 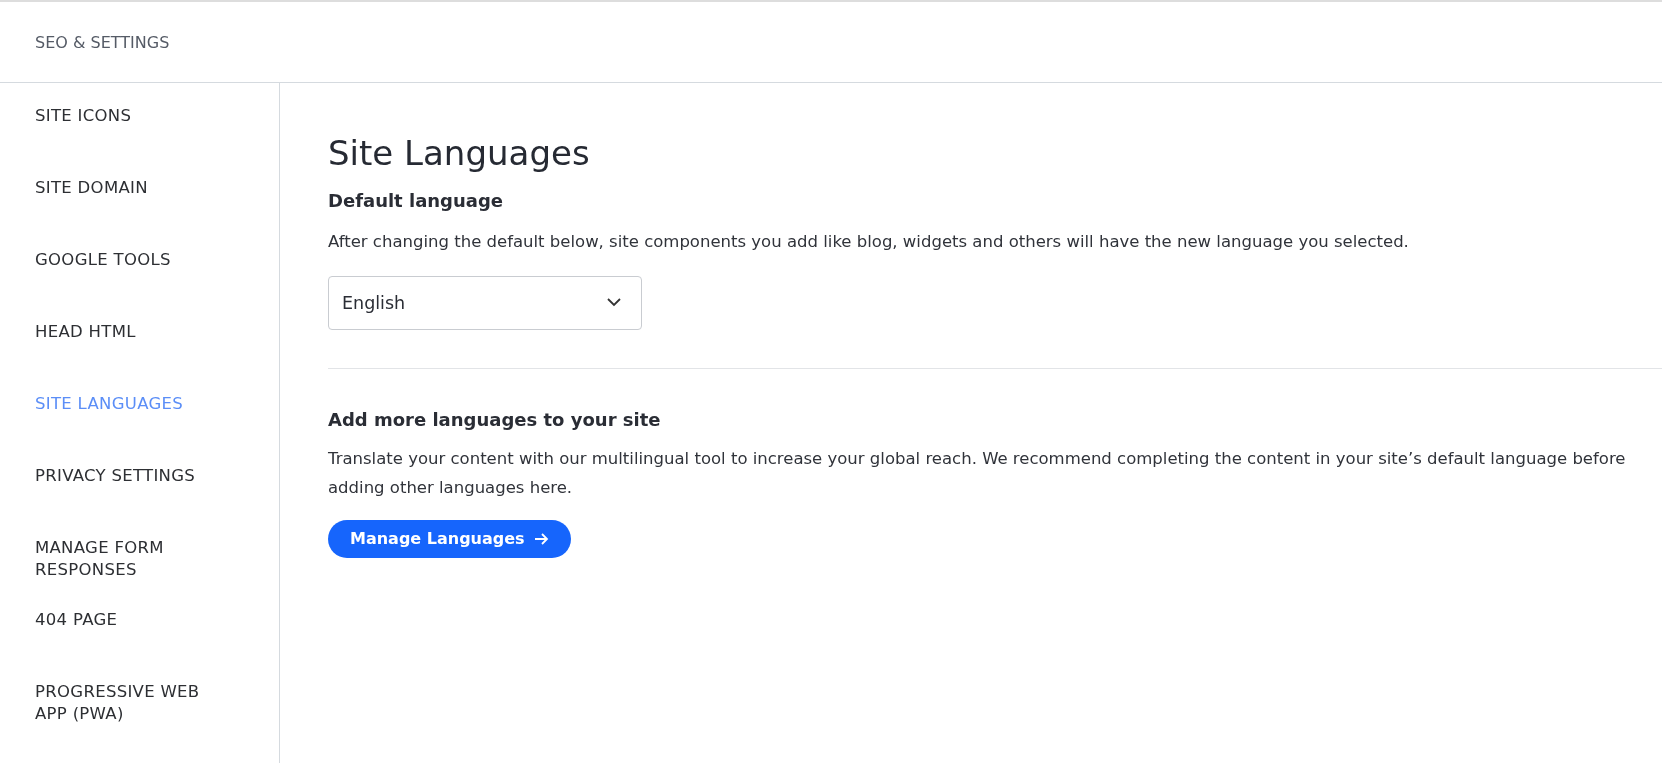 What do you see at coordinates (416, 200) in the screenshot?
I see `subheading: Default language` at bounding box center [416, 200].